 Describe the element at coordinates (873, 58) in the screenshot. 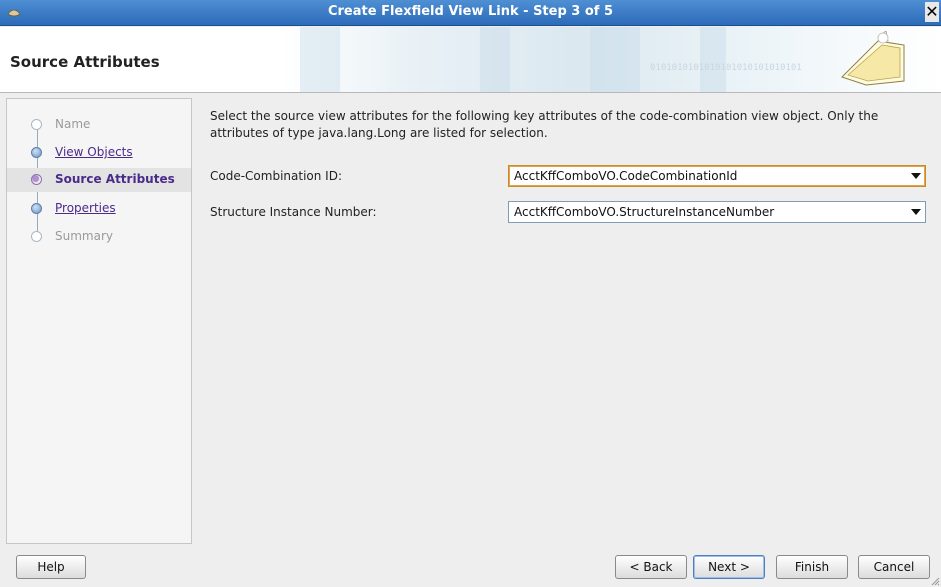

I see `wizard-folder-icon` at that location.